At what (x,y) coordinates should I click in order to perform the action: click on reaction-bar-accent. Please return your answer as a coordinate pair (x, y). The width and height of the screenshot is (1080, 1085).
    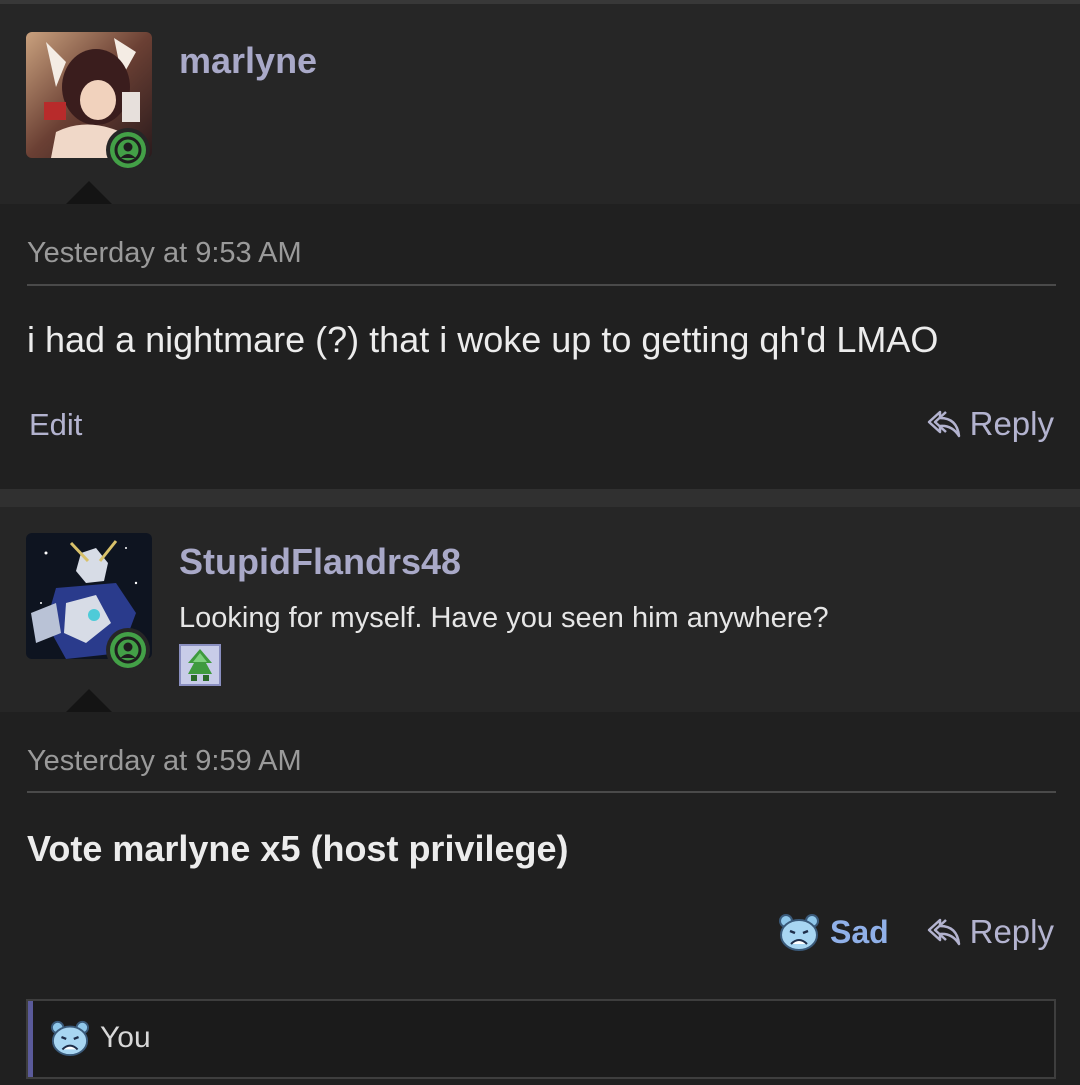
    Looking at the image, I should click on (30, 1039).